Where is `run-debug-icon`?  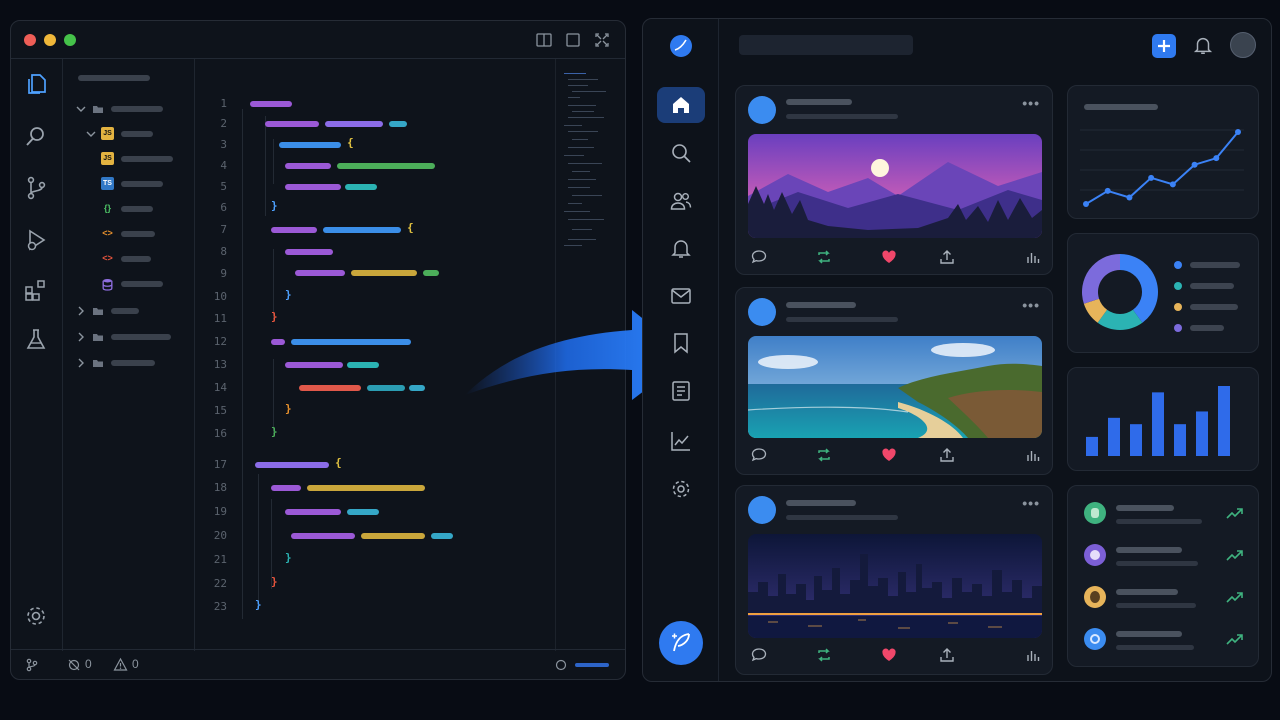
run-debug-icon is located at coordinates (36, 240).